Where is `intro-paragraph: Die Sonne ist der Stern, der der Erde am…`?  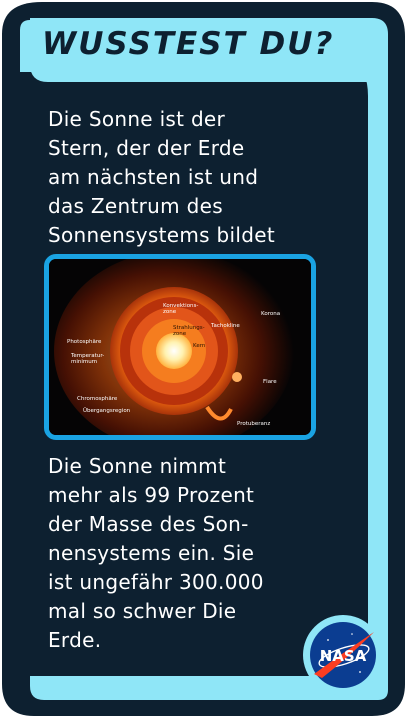
intro-paragraph: Die Sonne ist der Stern, der der Erde am… is located at coordinates (161, 177).